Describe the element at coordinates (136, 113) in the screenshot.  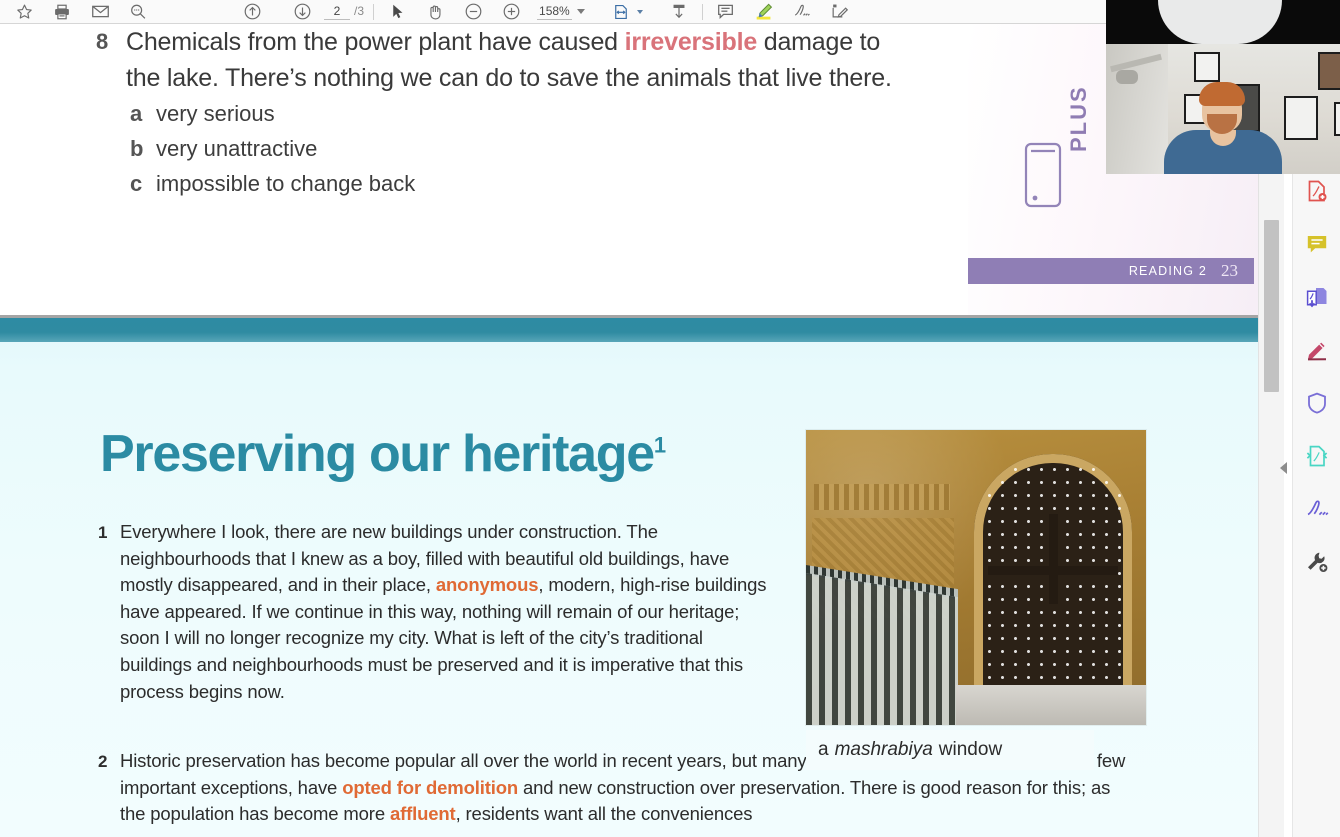
I see `option-letter: a` at that location.